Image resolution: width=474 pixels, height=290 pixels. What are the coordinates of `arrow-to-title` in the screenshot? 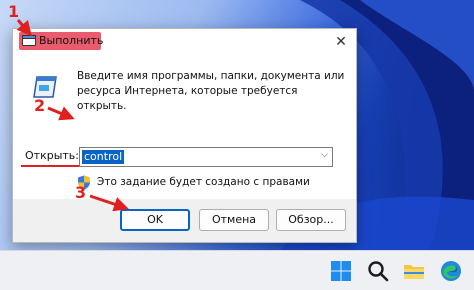 It's located at (24, 28).